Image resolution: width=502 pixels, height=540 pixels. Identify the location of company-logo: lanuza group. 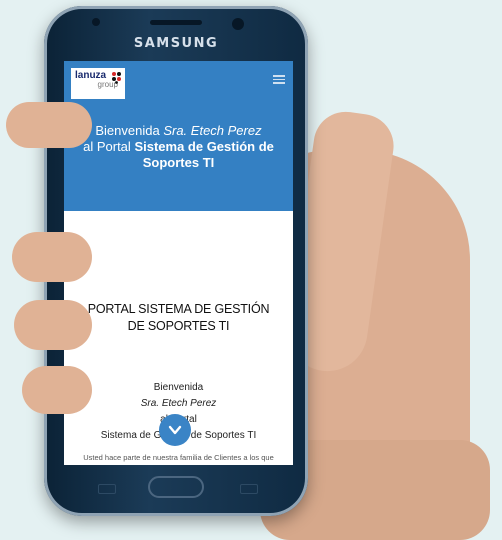
(98, 83).